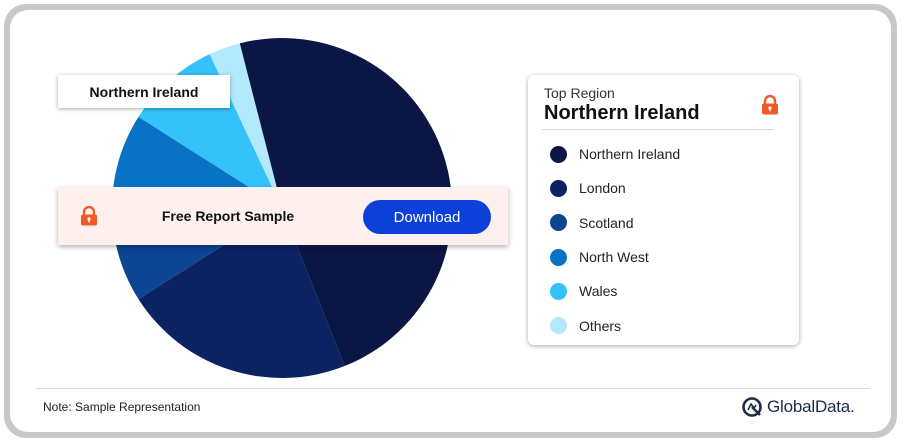 This screenshot has width=903, height=444. I want to click on legend-item: Northern Ireland, so click(615, 154).